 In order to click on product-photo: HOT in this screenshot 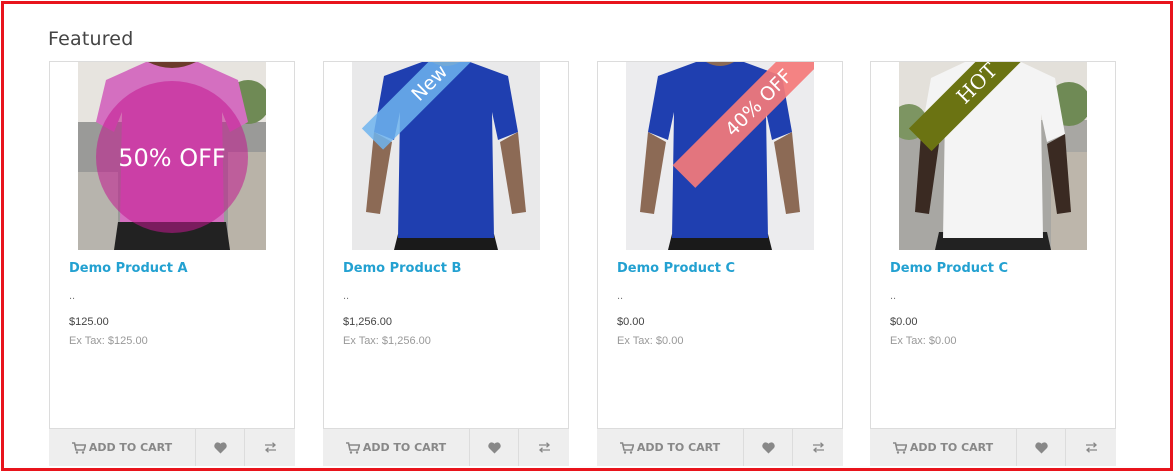, I will do `click(993, 156)`.